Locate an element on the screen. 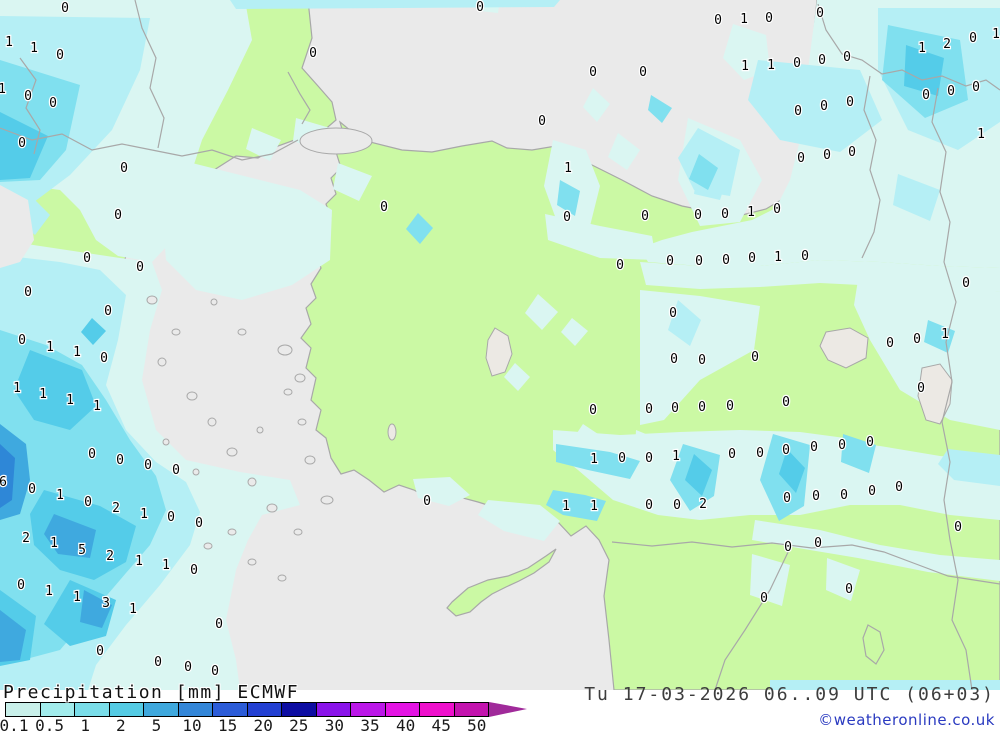 This screenshot has width=1000, height=733. copyright-link: ©weatheronline.co.uk is located at coordinates (906, 720).